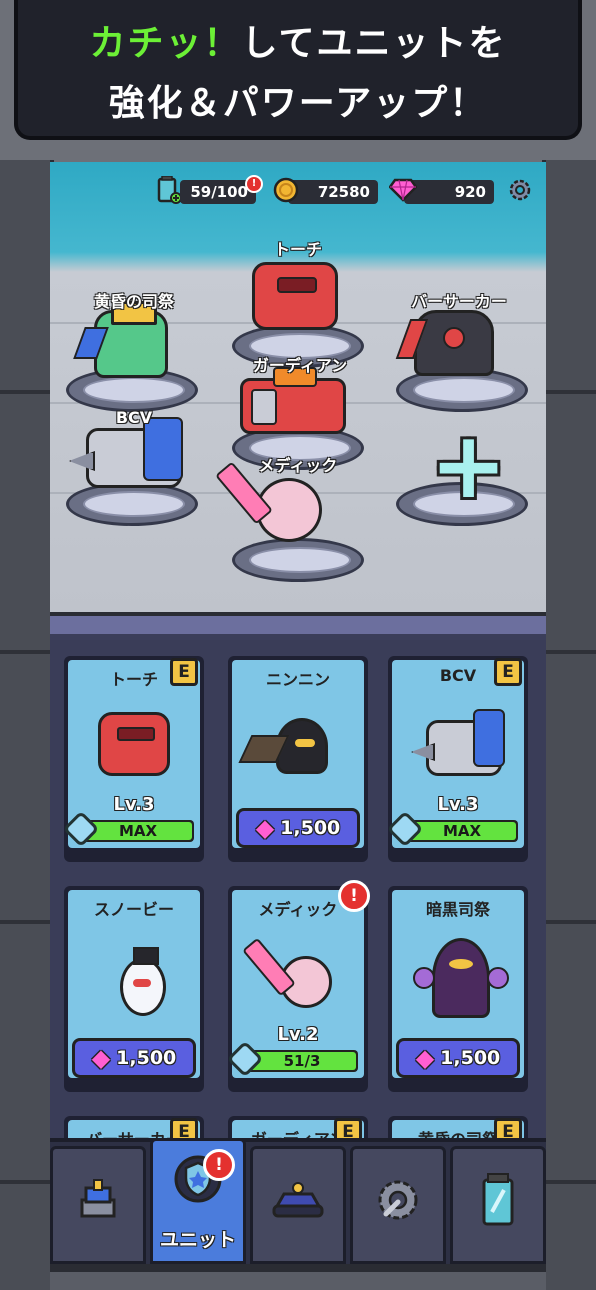  What do you see at coordinates (134, 417) in the screenshot?
I see `squad-unit-name: BCV` at bounding box center [134, 417].